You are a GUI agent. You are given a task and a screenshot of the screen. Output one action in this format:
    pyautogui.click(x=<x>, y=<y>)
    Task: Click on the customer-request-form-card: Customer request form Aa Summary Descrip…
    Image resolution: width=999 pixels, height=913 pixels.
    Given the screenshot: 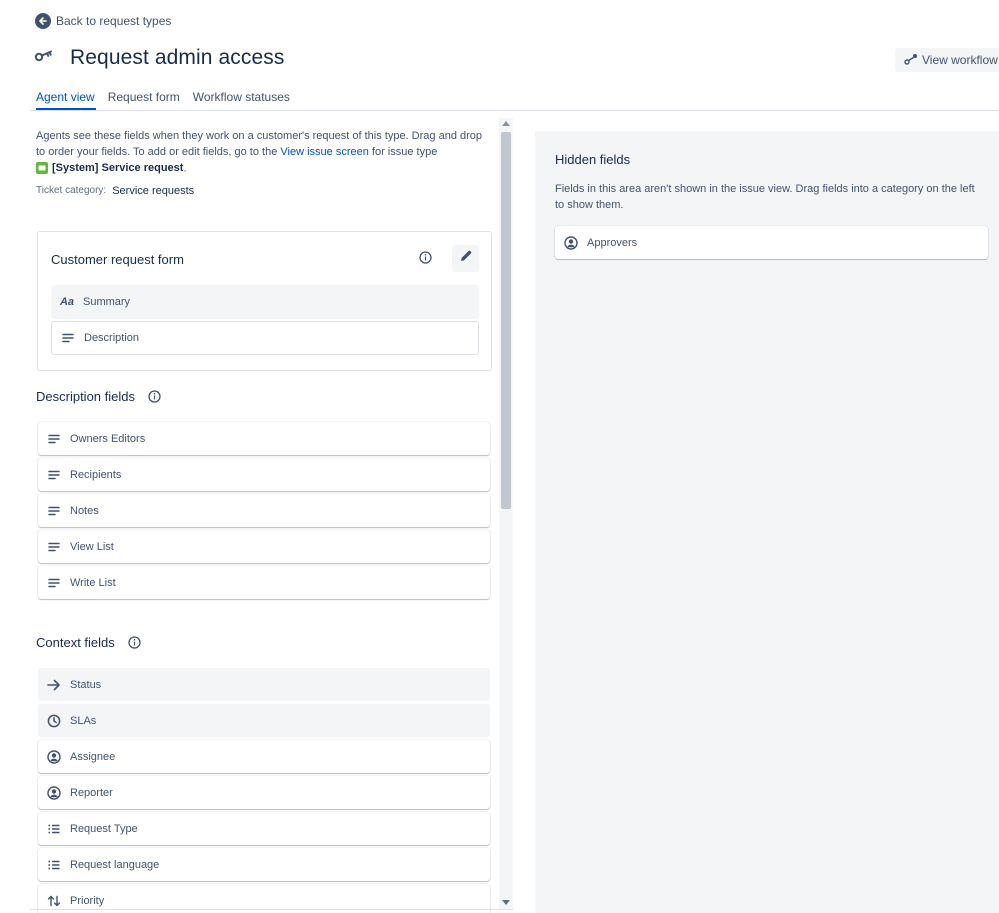 What is the action you would take?
    pyautogui.click(x=264, y=301)
    